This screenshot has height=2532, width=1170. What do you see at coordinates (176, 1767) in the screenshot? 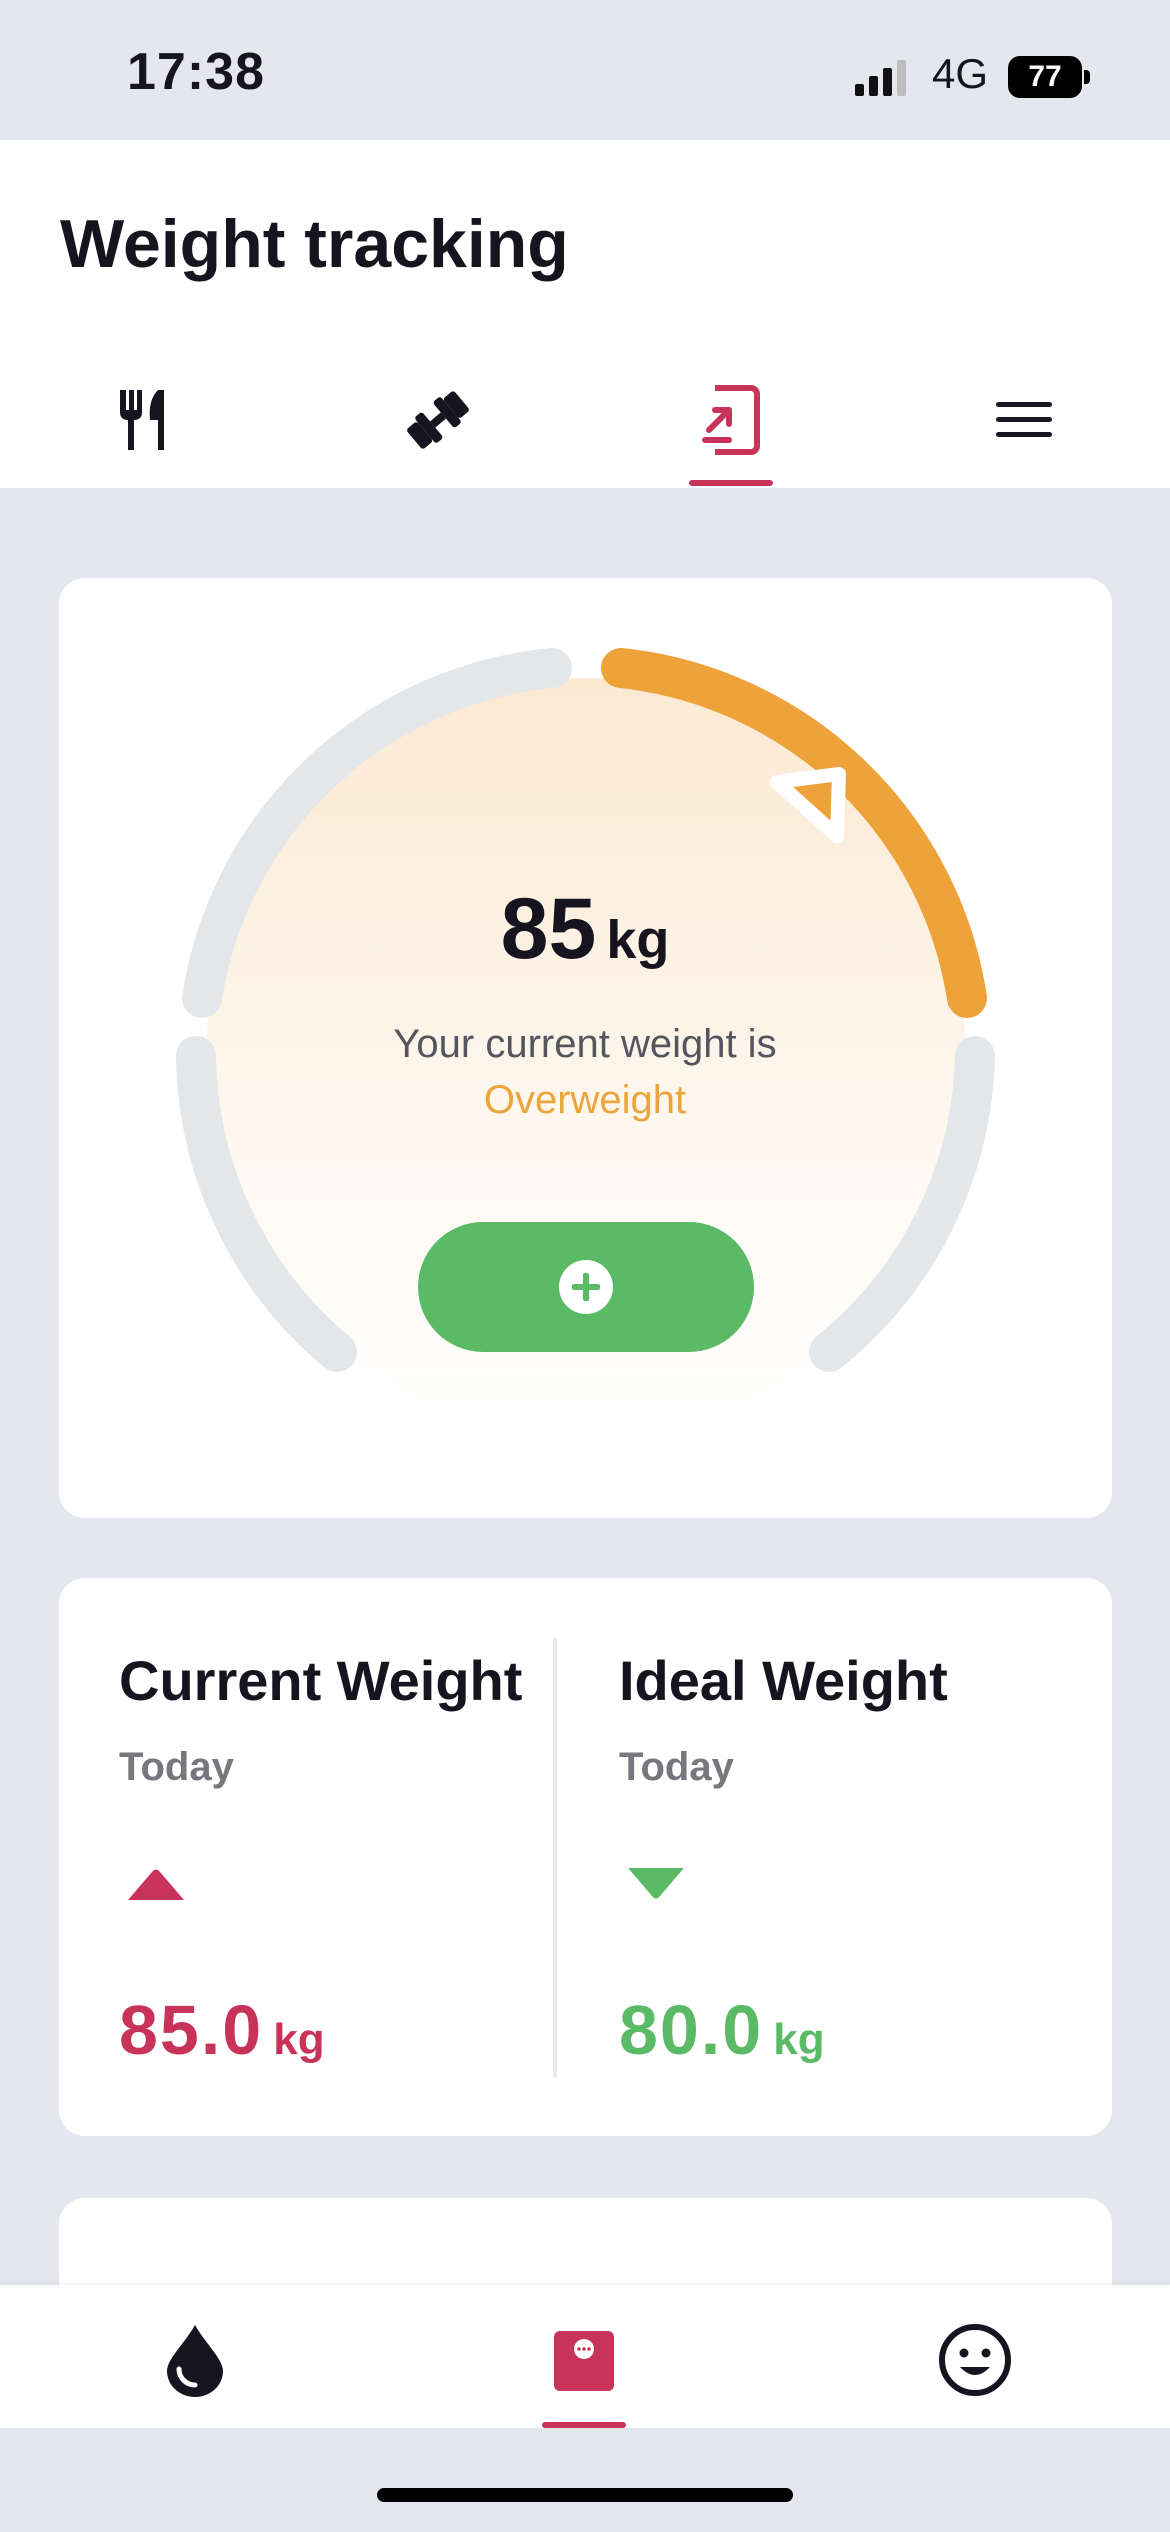
I see `current-weight-period: Today` at bounding box center [176, 1767].